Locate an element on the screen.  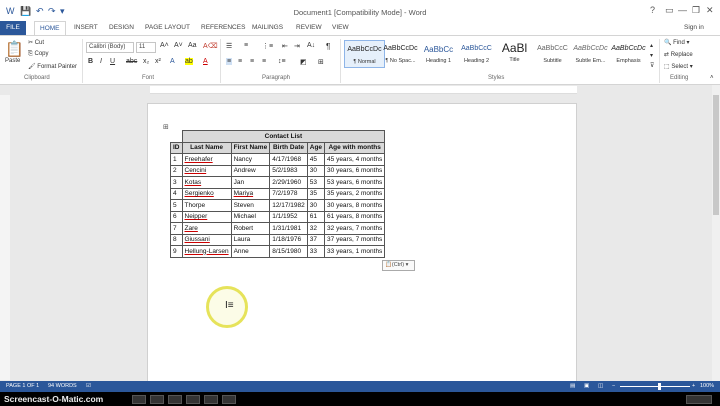
close-button: ✕ is located at coordinates (710, 10).